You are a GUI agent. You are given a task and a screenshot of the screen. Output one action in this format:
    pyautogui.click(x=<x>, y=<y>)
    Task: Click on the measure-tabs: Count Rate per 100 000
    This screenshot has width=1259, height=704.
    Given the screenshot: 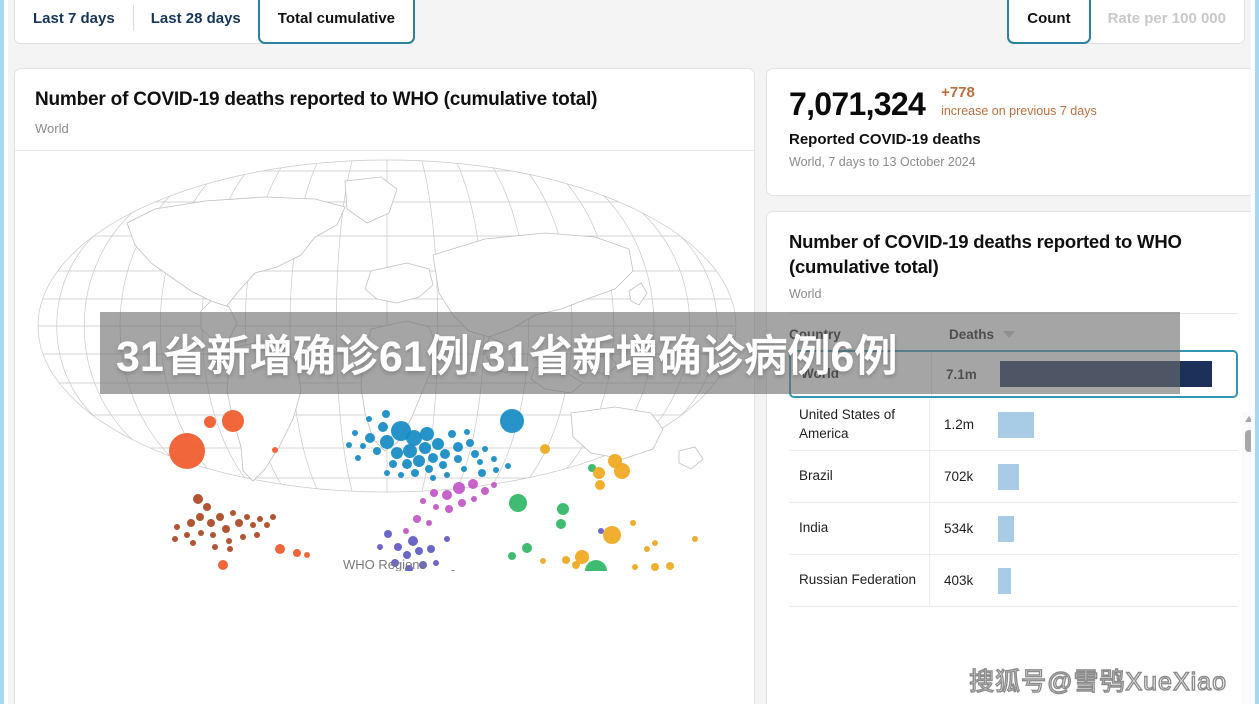 What is the action you would take?
    pyautogui.click(x=1126, y=22)
    